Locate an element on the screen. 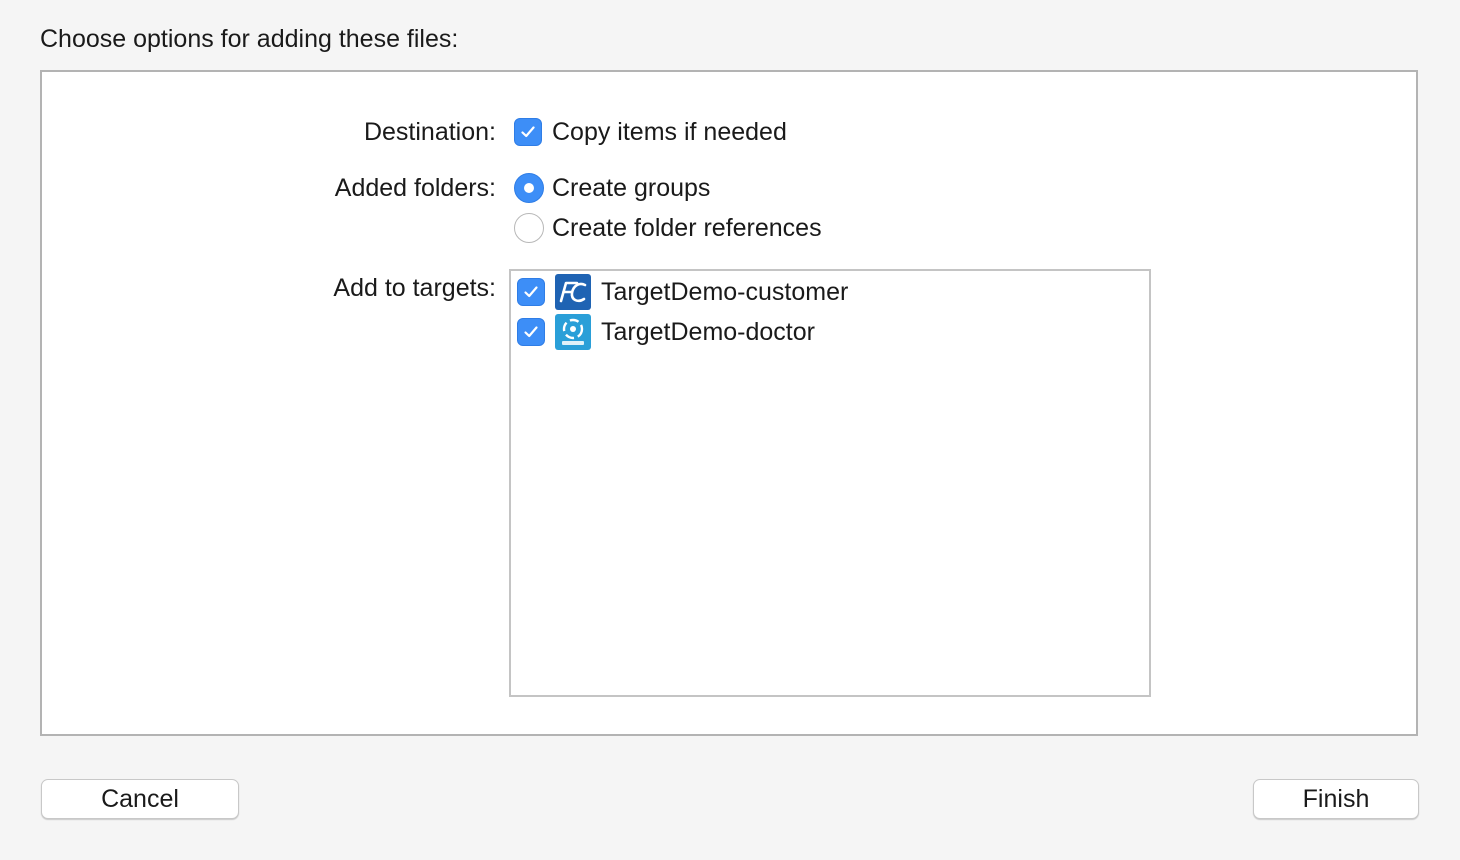 The height and width of the screenshot is (860, 1460). target-doctor-name: TargetDemo-doctor is located at coordinates (708, 332).